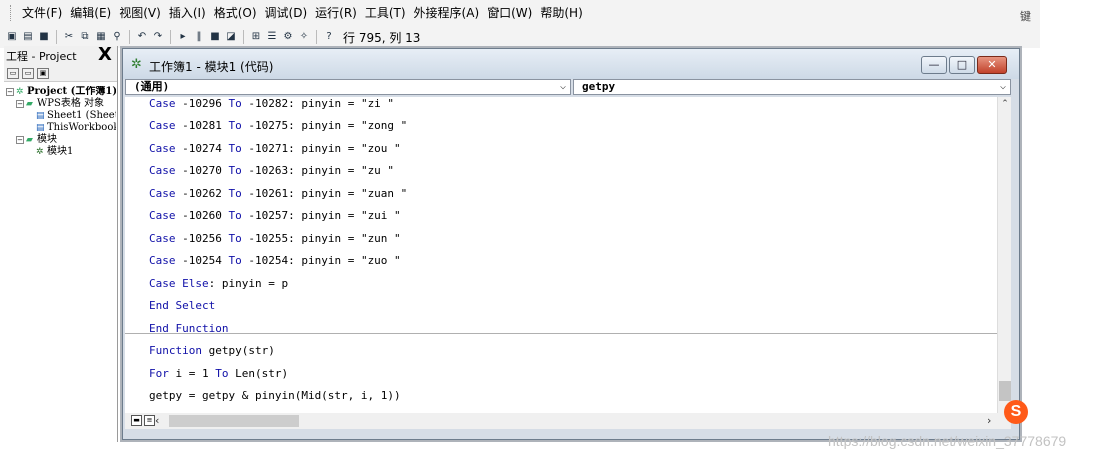 This screenshot has width=1108, height=462. Describe the element at coordinates (234, 421) in the screenshot. I see `horizontal-scroll-thumb` at that location.